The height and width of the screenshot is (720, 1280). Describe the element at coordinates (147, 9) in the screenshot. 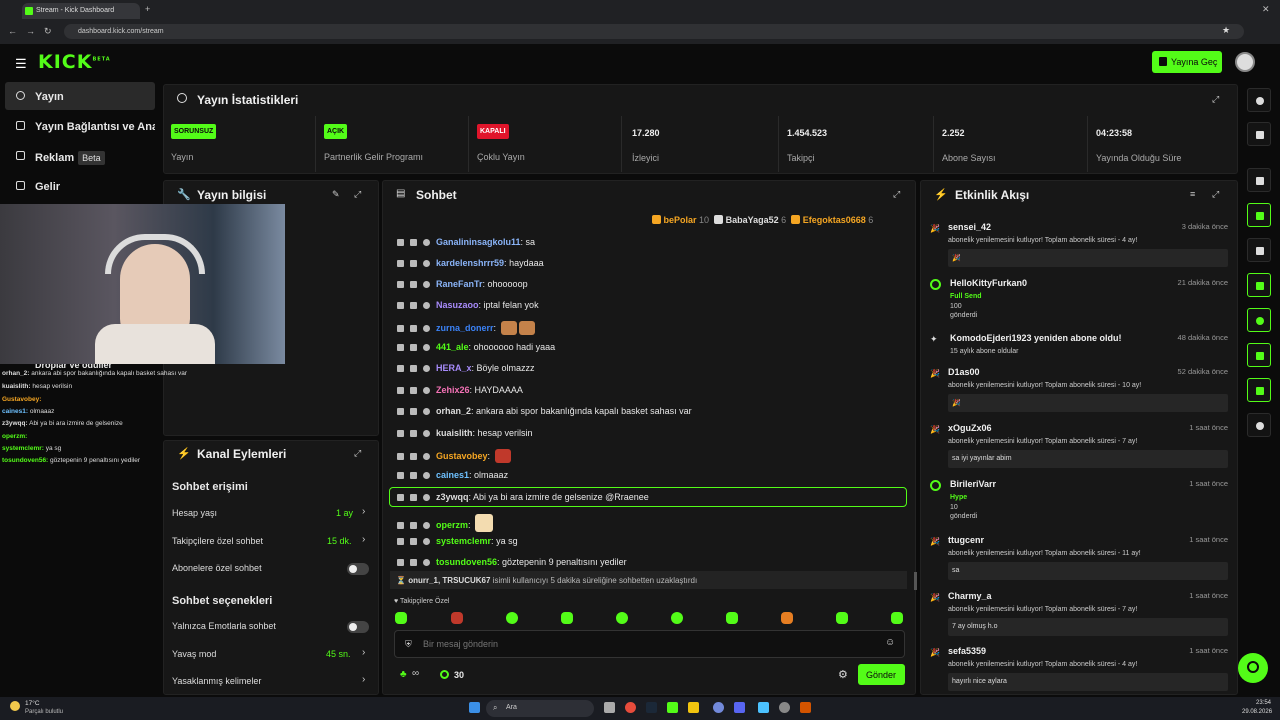

I see `new-tab-button: +` at that location.